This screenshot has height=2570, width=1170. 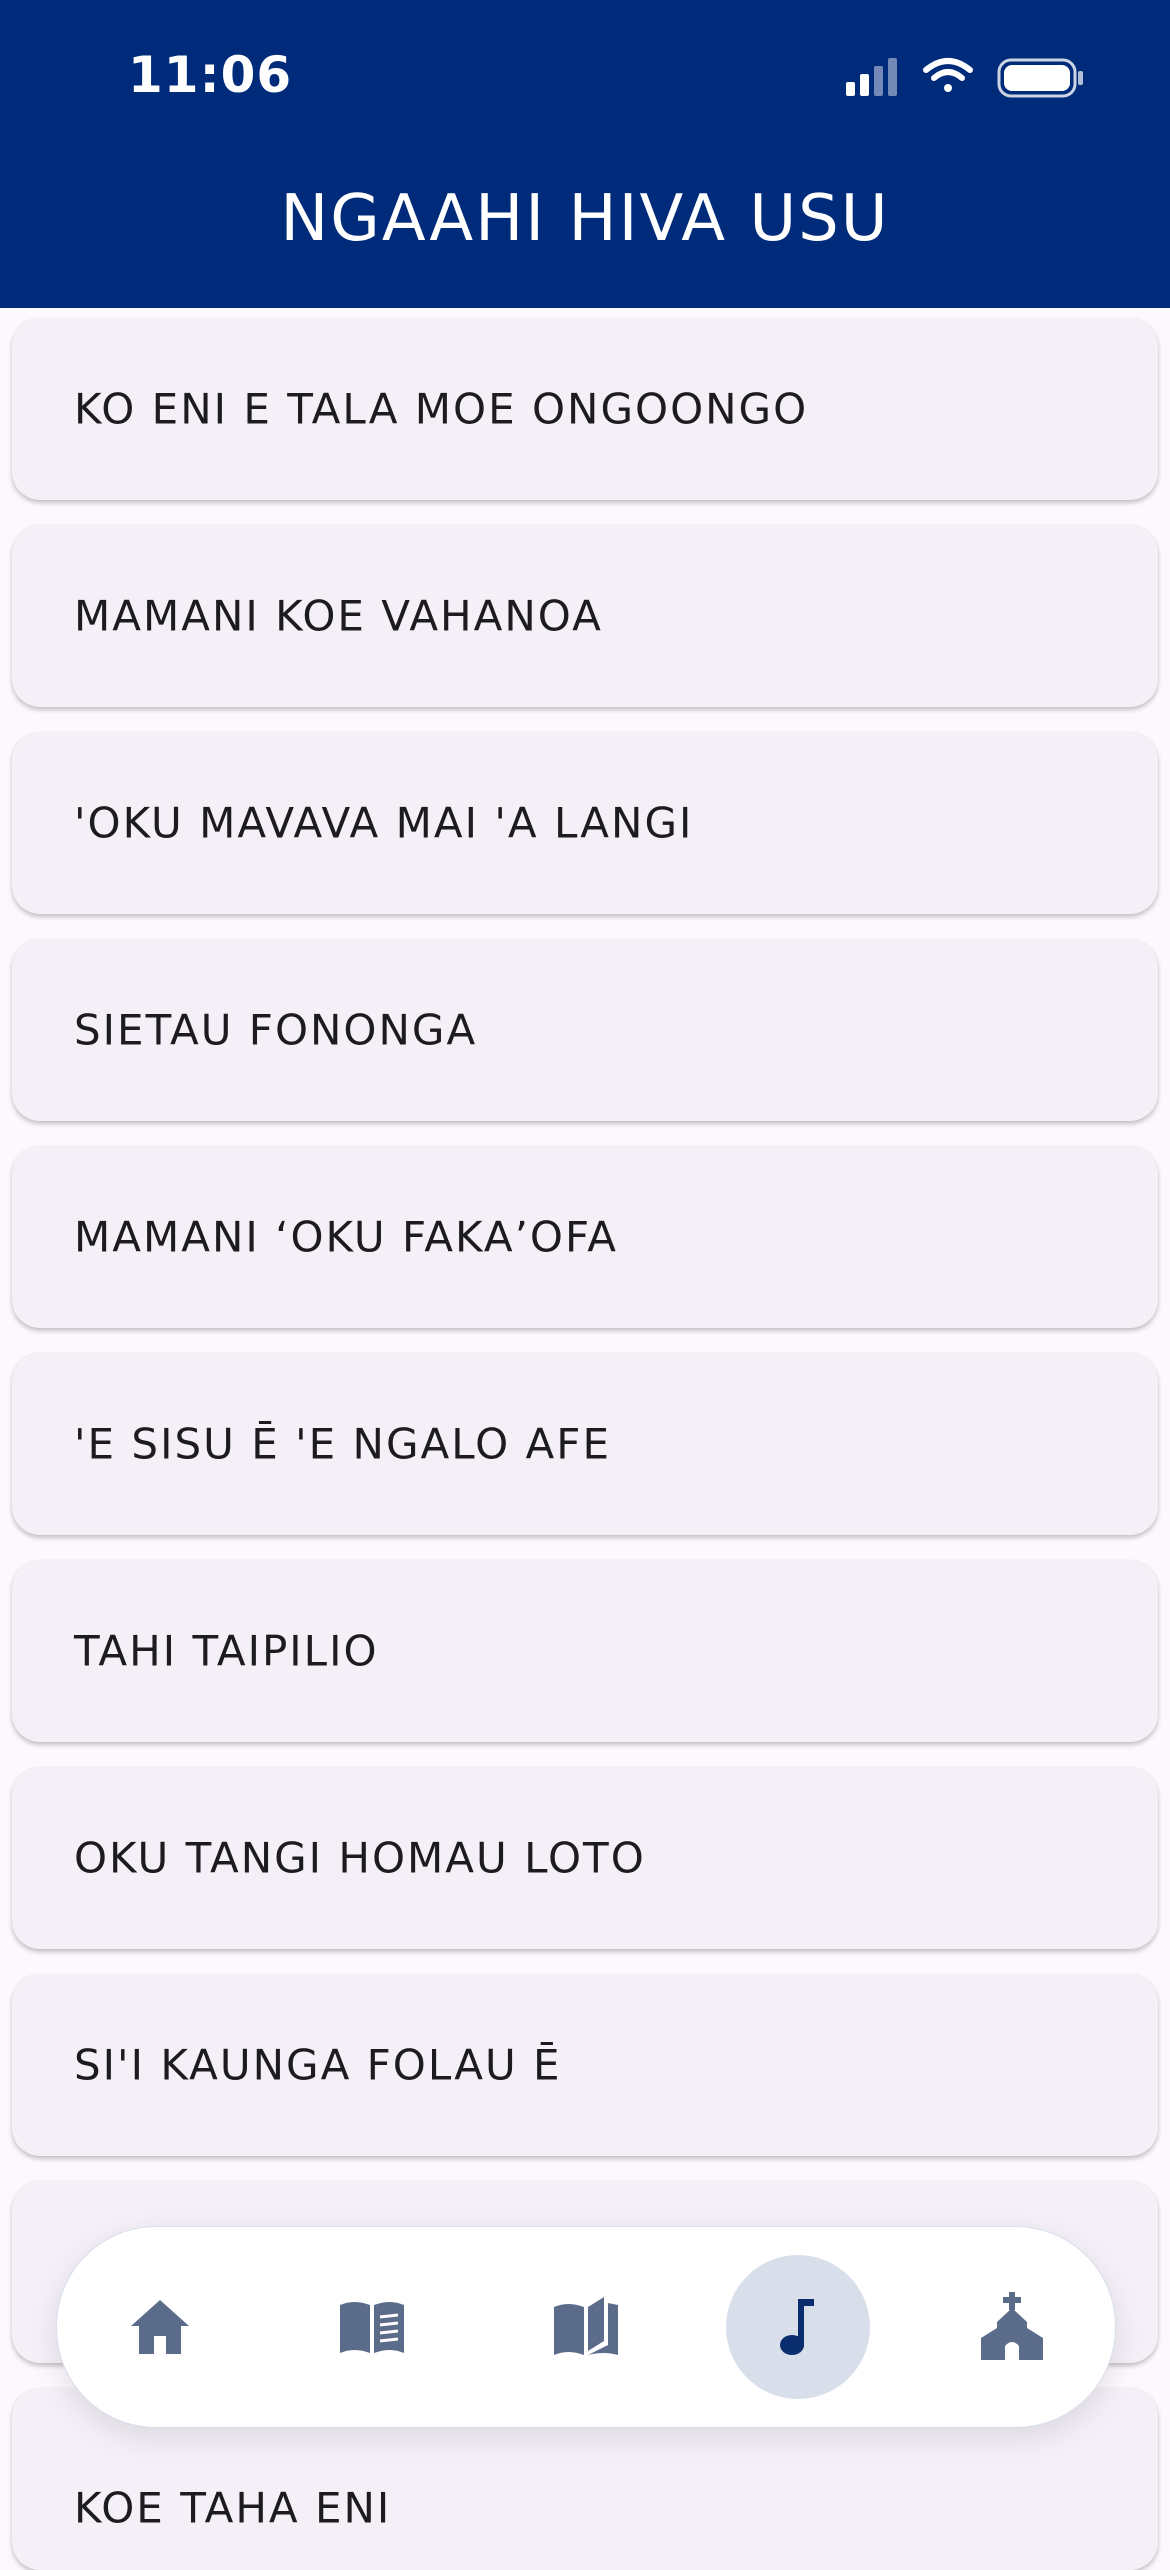 What do you see at coordinates (346, 1237) in the screenshot?
I see `song-title: MAMANI ‘OKU FAKA’OFA` at bounding box center [346, 1237].